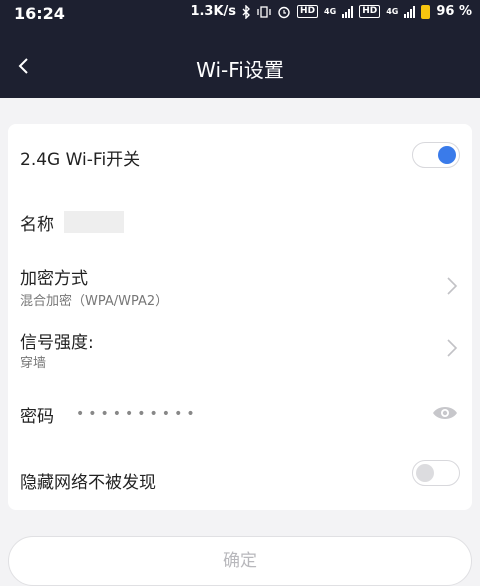 Image resolution: width=480 pixels, height=586 pixels. What do you see at coordinates (54, 279) in the screenshot?
I see `encryption-label: 加密方式` at bounding box center [54, 279].